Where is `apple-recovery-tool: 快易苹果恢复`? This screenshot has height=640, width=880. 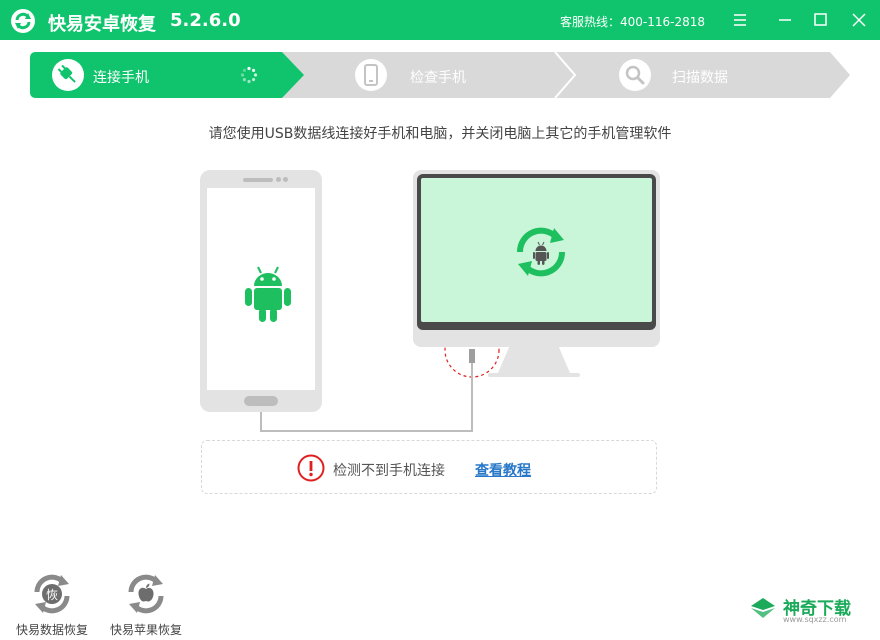
apple-recovery-tool: 快易苹果恢复 is located at coordinates (146, 606).